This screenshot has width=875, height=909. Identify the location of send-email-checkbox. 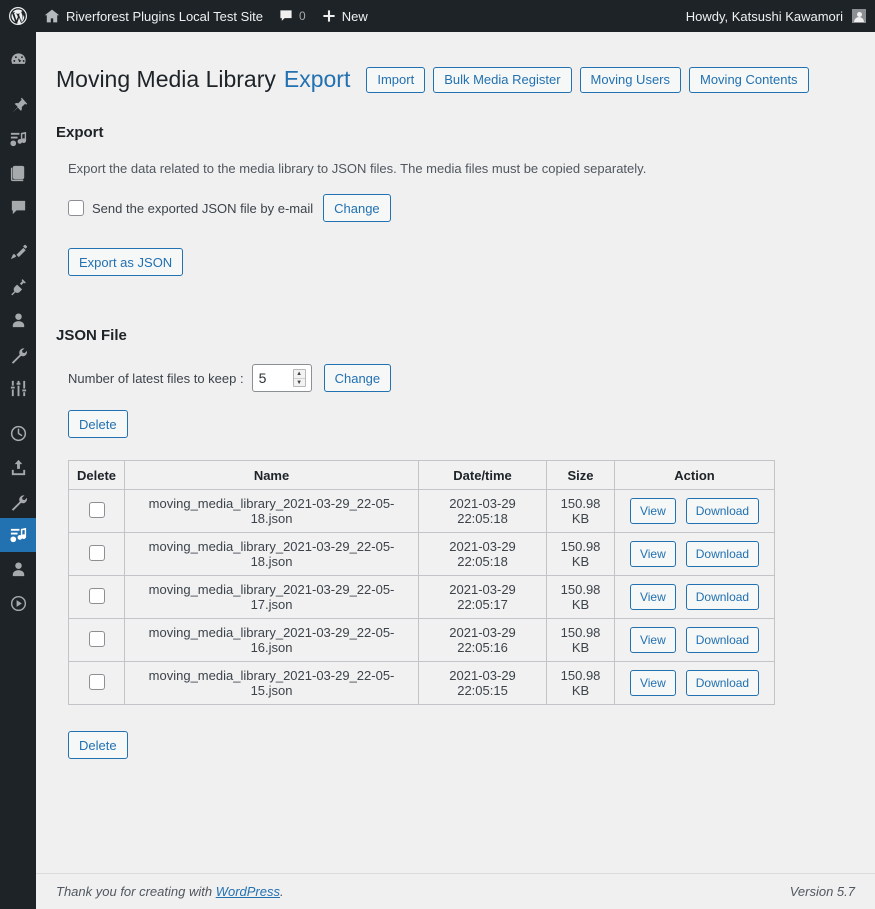
(76, 208).